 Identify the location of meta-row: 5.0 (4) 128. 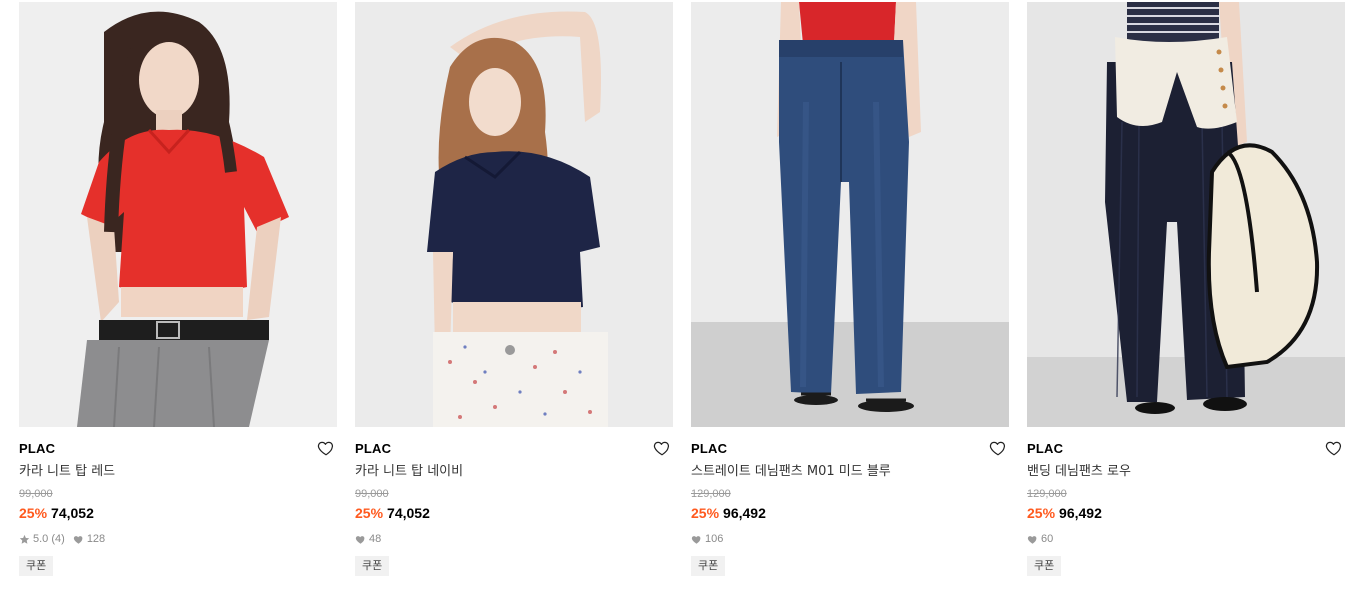
(178, 539).